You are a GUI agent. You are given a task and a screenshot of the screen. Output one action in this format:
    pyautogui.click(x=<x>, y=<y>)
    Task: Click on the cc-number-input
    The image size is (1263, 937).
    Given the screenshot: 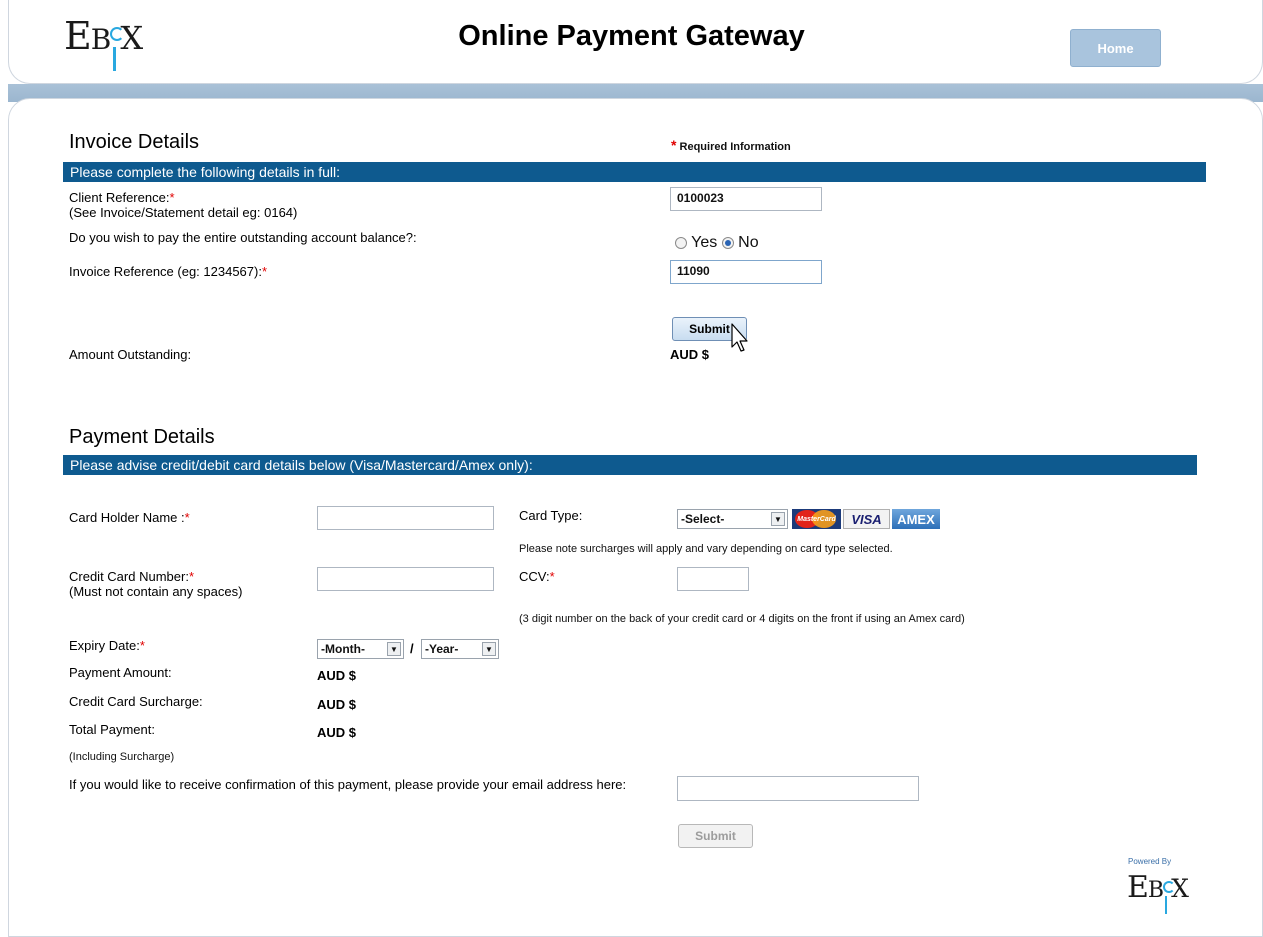 What is the action you would take?
    pyautogui.click(x=405, y=579)
    